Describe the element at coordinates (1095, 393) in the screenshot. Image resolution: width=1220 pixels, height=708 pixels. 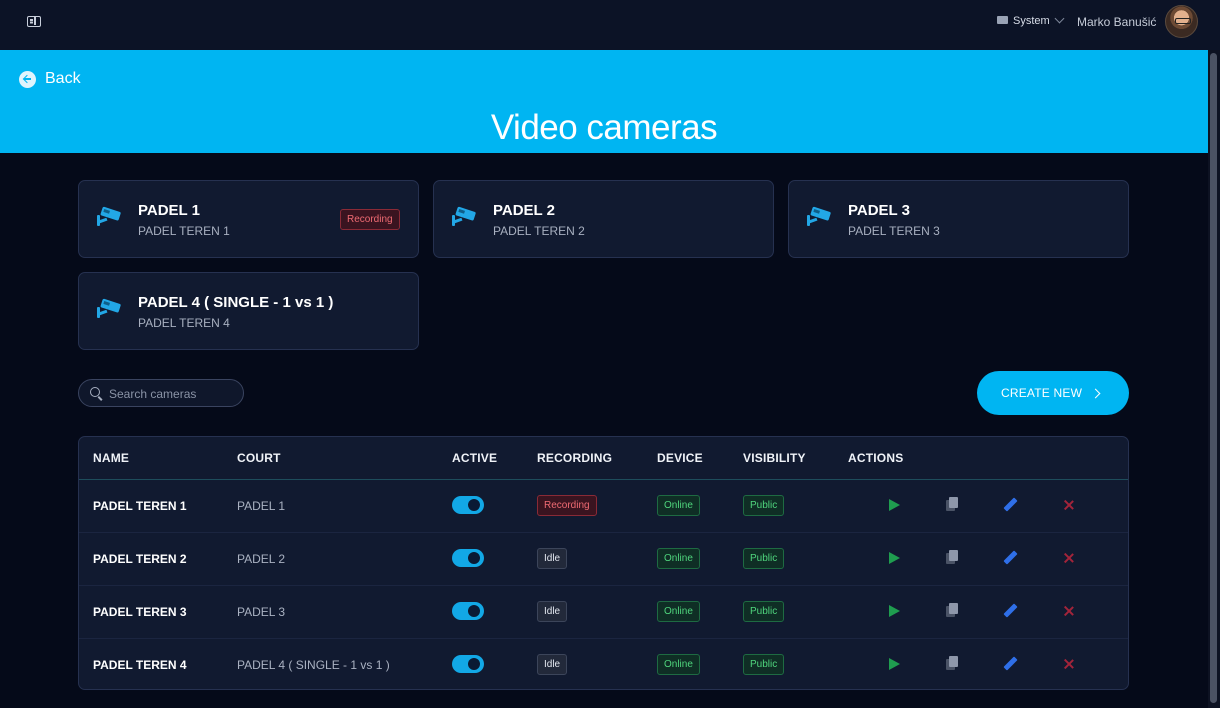
I see `chevron-right-icon` at that location.